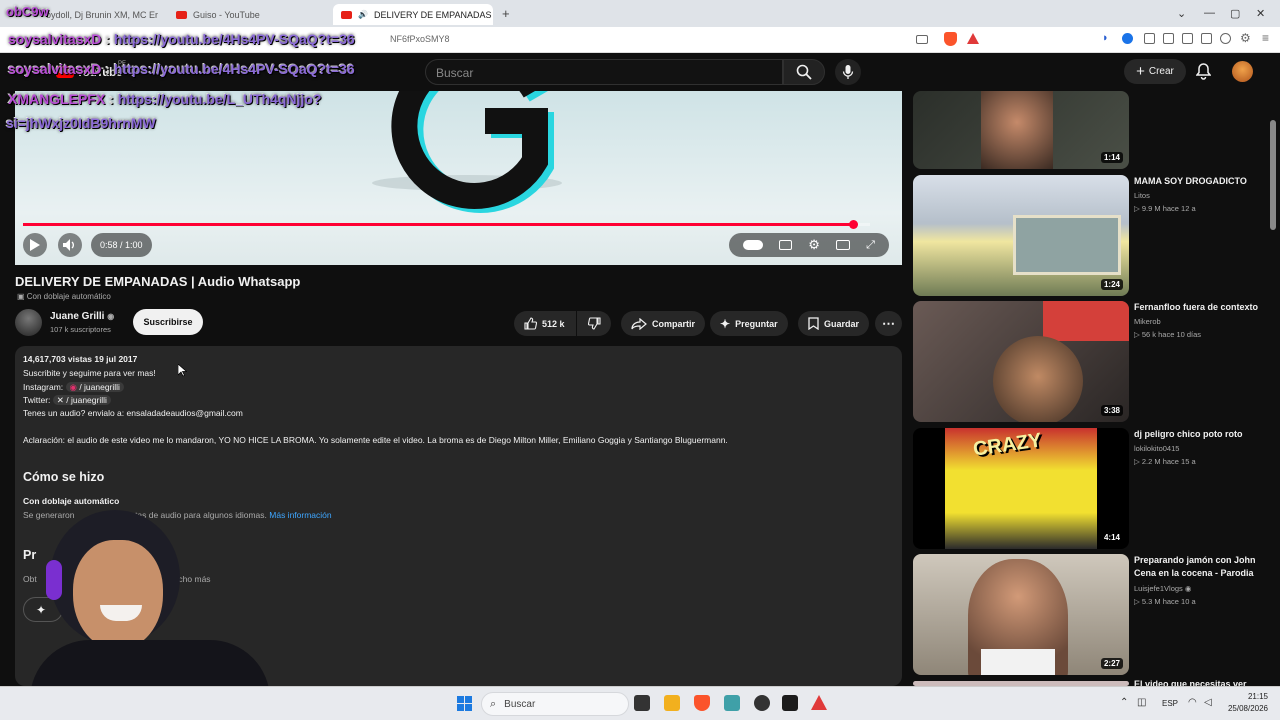 The width and height of the screenshot is (1280, 720). Describe the element at coordinates (1265, 38) in the screenshot. I see `menu-icon: ≡` at that location.